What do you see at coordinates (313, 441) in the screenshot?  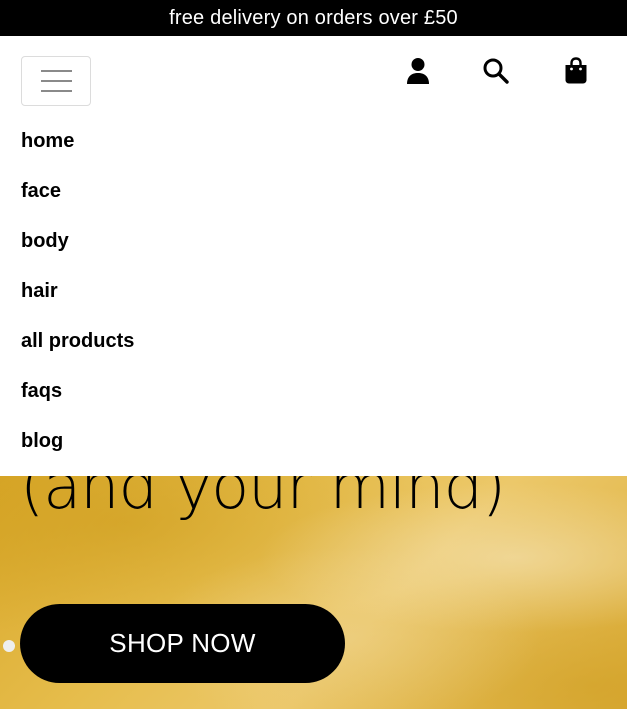 I see `nav-item-blog: blog` at bounding box center [313, 441].